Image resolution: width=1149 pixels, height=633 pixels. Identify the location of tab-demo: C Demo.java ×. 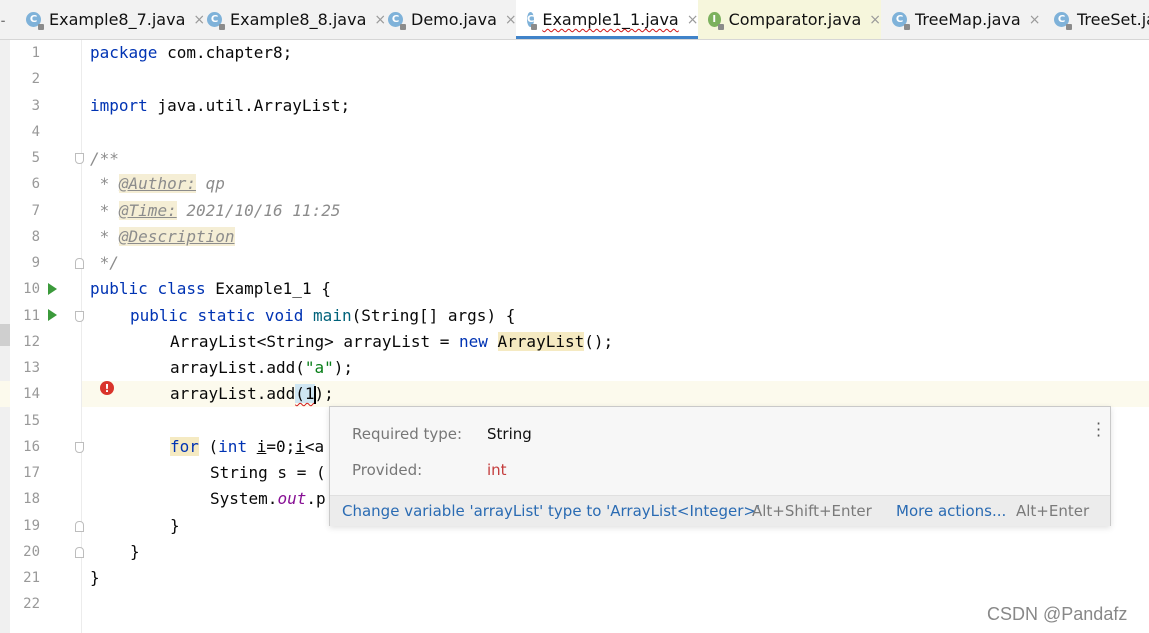
(452, 19).